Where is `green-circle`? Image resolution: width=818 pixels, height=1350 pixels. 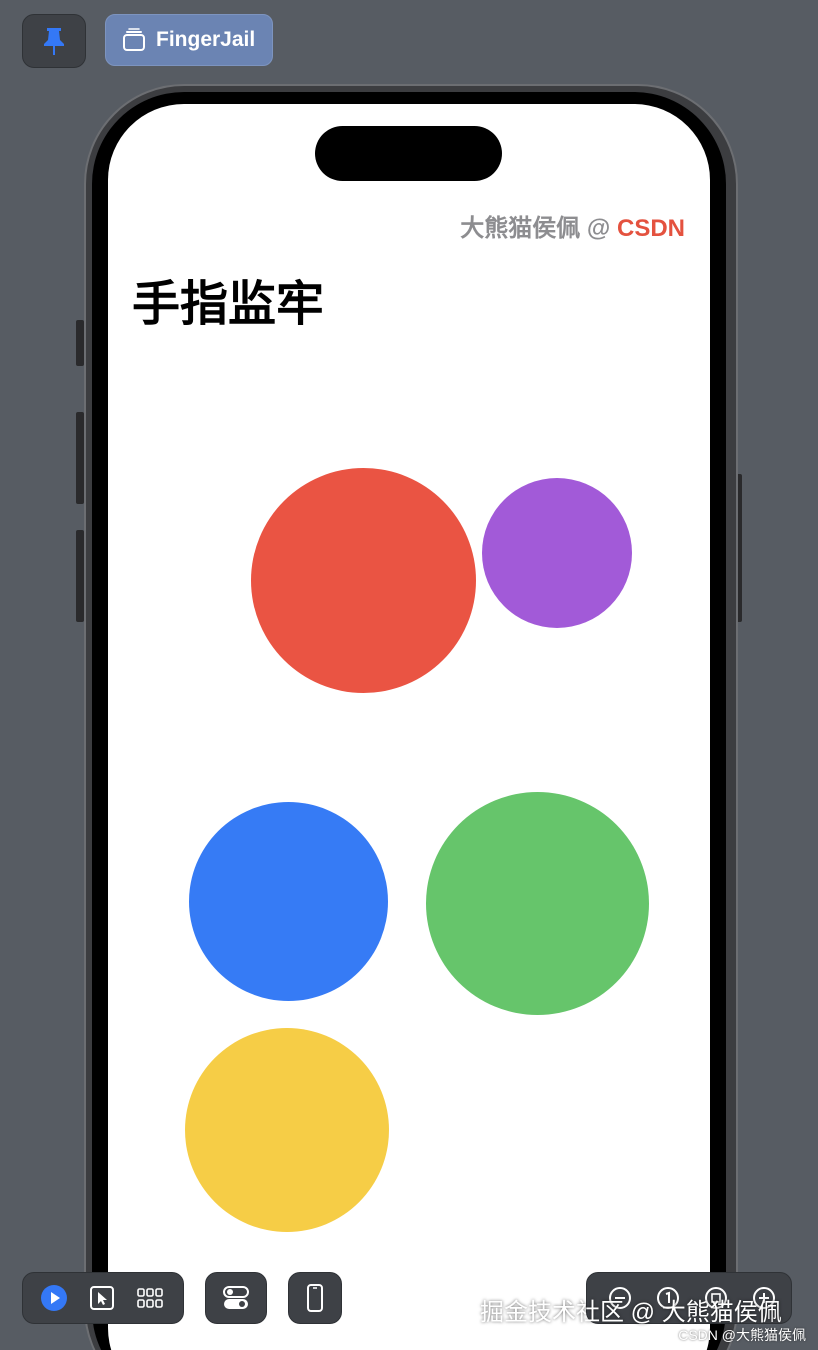 green-circle is located at coordinates (537, 903).